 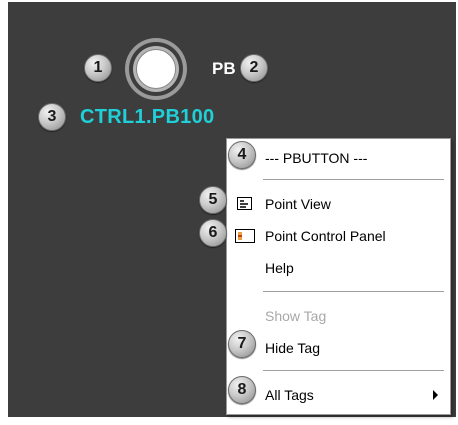 I want to click on point-view-icon, so click(x=244, y=203).